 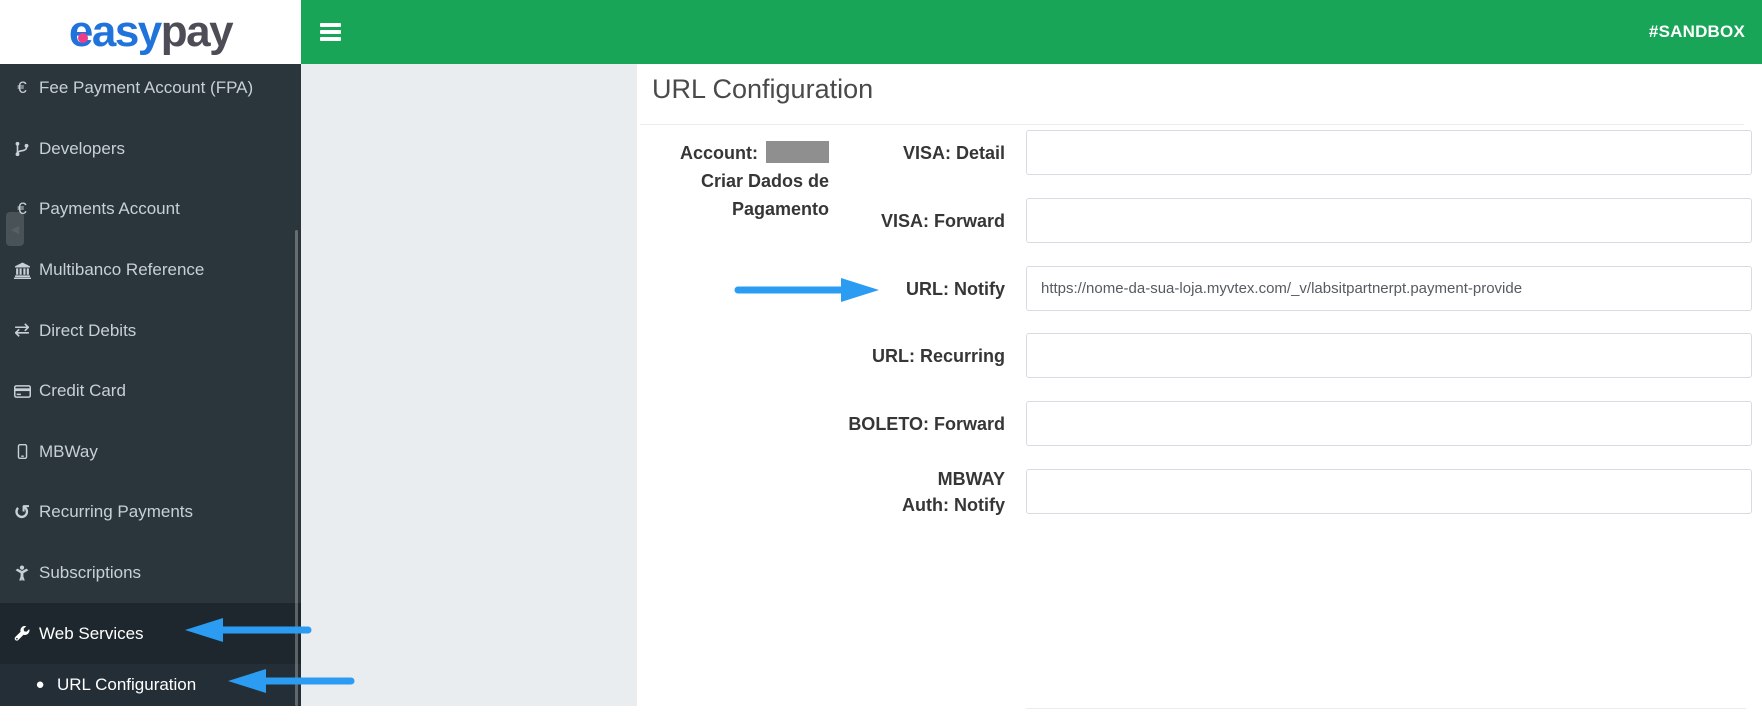 I want to click on account-info: Account: Criar Dados de Pagamento, so click(x=733, y=181).